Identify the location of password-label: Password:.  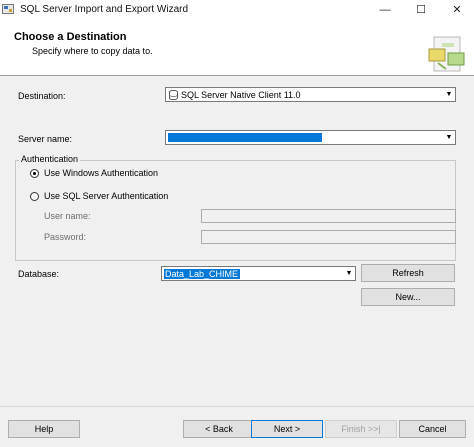
(65, 237).